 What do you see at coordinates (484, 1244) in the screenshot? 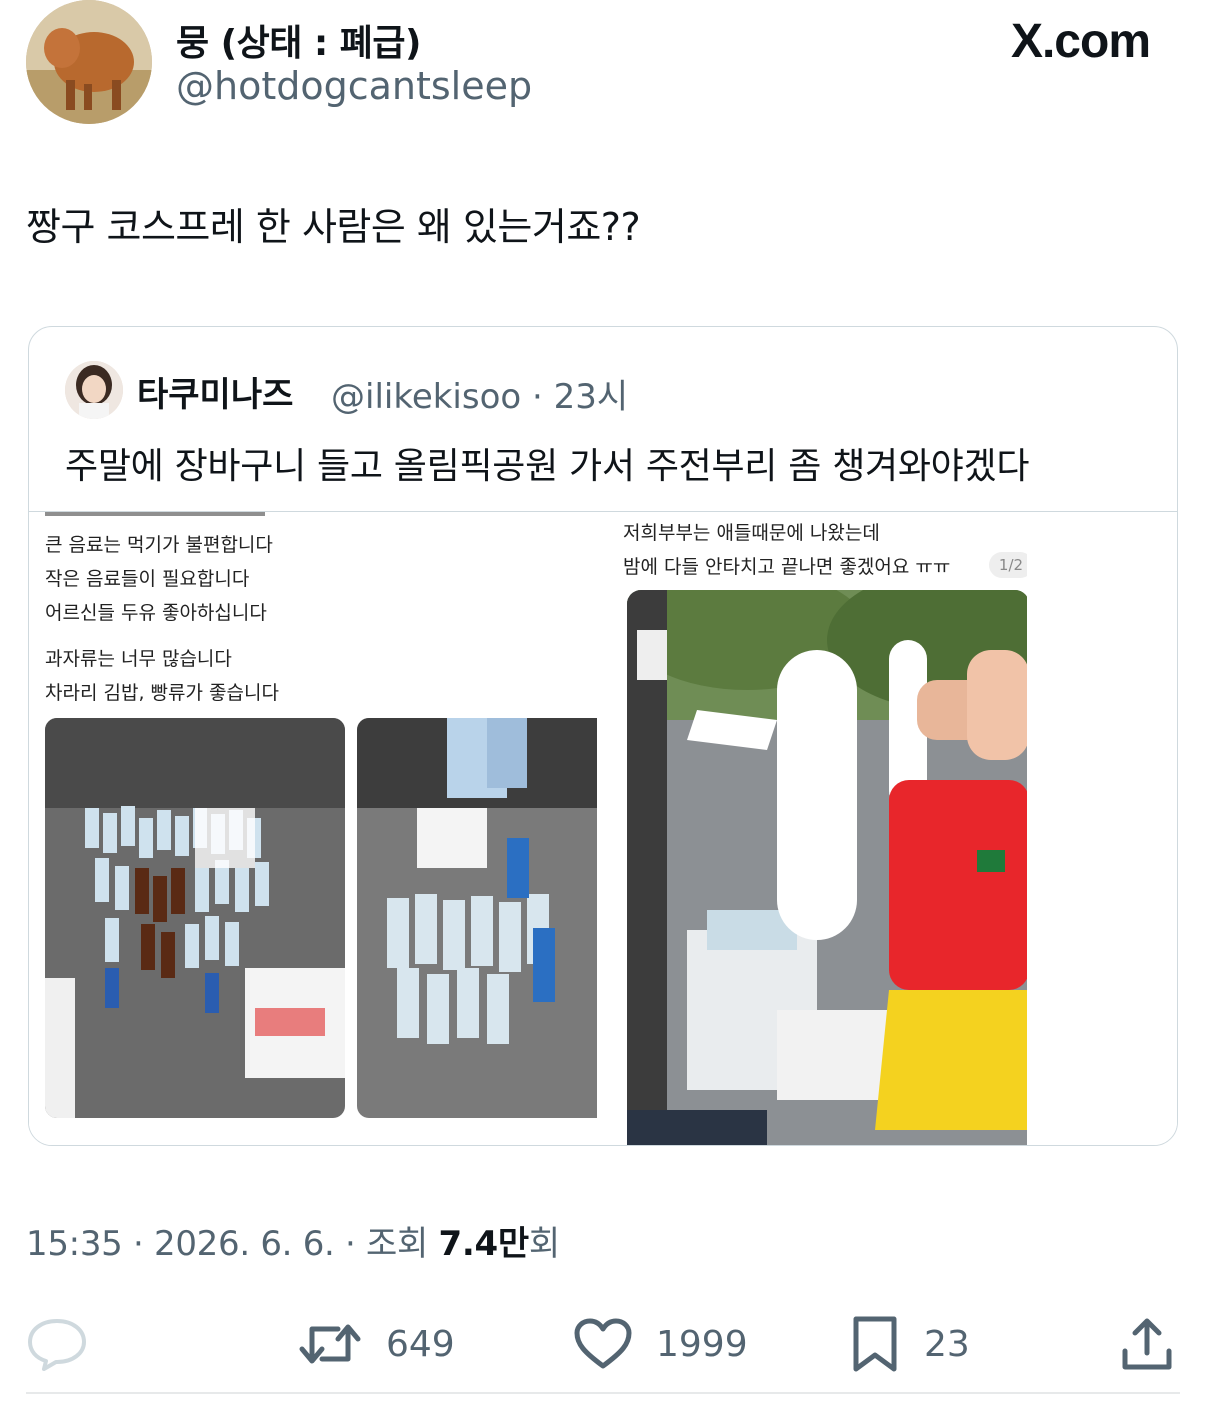
I see `view-count: 7.4만` at bounding box center [484, 1244].